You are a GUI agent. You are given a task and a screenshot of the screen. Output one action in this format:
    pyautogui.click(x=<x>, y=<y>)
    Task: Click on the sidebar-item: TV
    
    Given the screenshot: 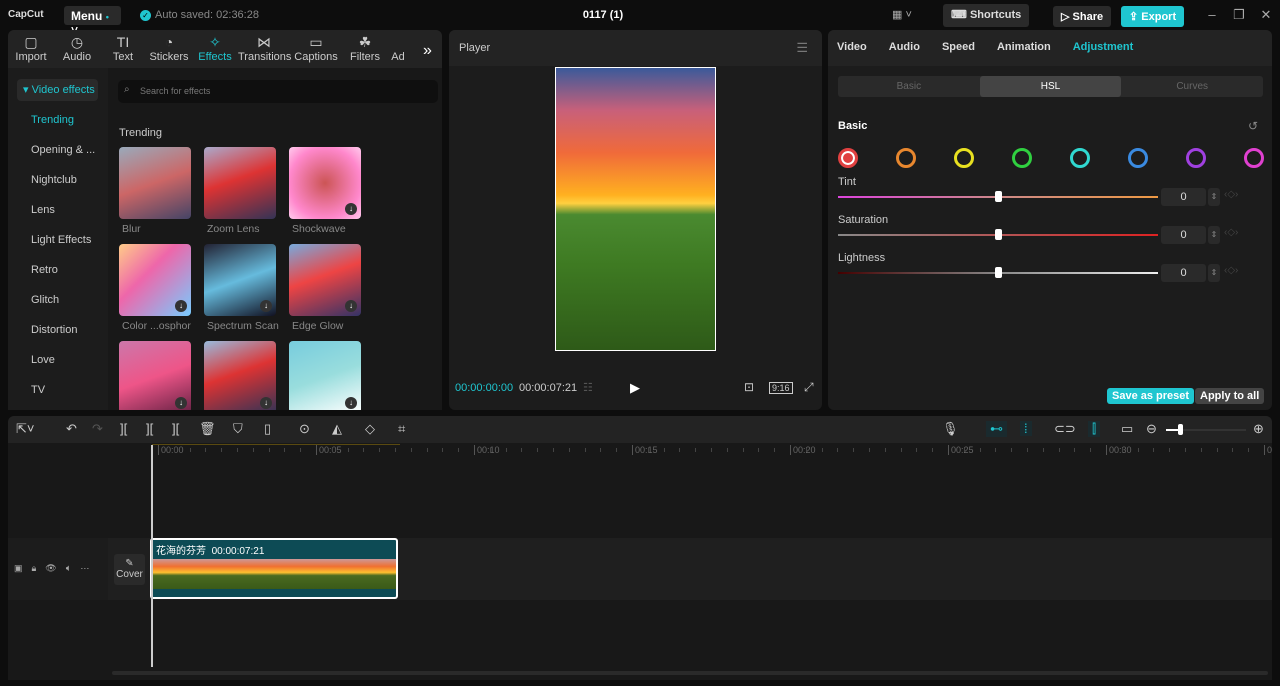 What is the action you would take?
    pyautogui.click(x=58, y=390)
    